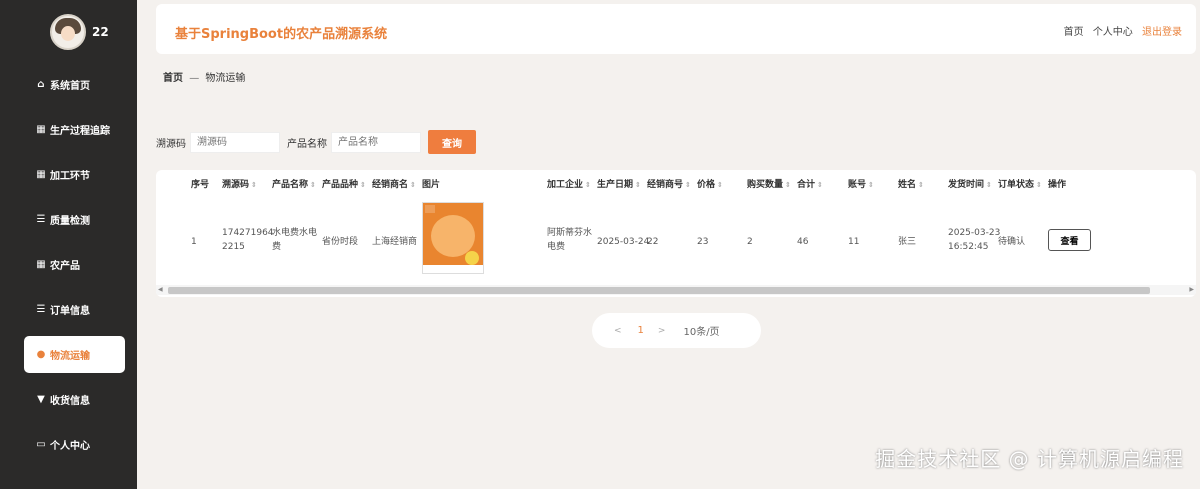 The height and width of the screenshot is (489, 1200). What do you see at coordinates (68, 32) in the screenshot?
I see `avatar` at bounding box center [68, 32].